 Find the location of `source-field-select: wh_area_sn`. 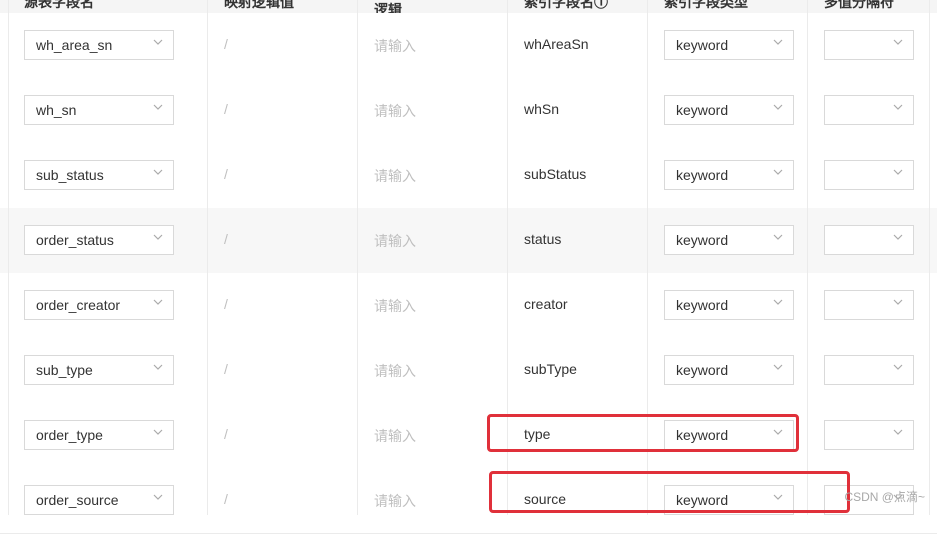

source-field-select: wh_area_sn is located at coordinates (99, 45).